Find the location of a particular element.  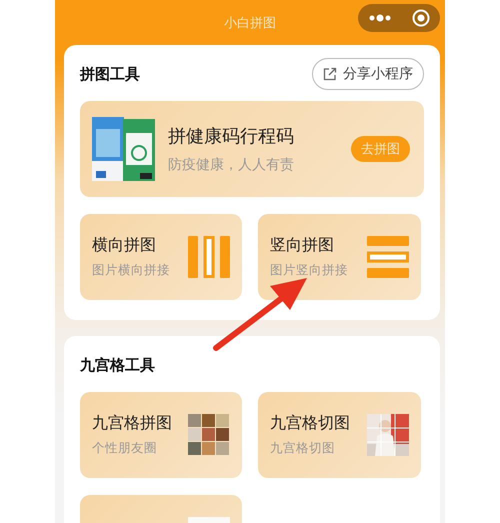

tool-card: 横向拼图 图片横向拼接 is located at coordinates (161, 257).